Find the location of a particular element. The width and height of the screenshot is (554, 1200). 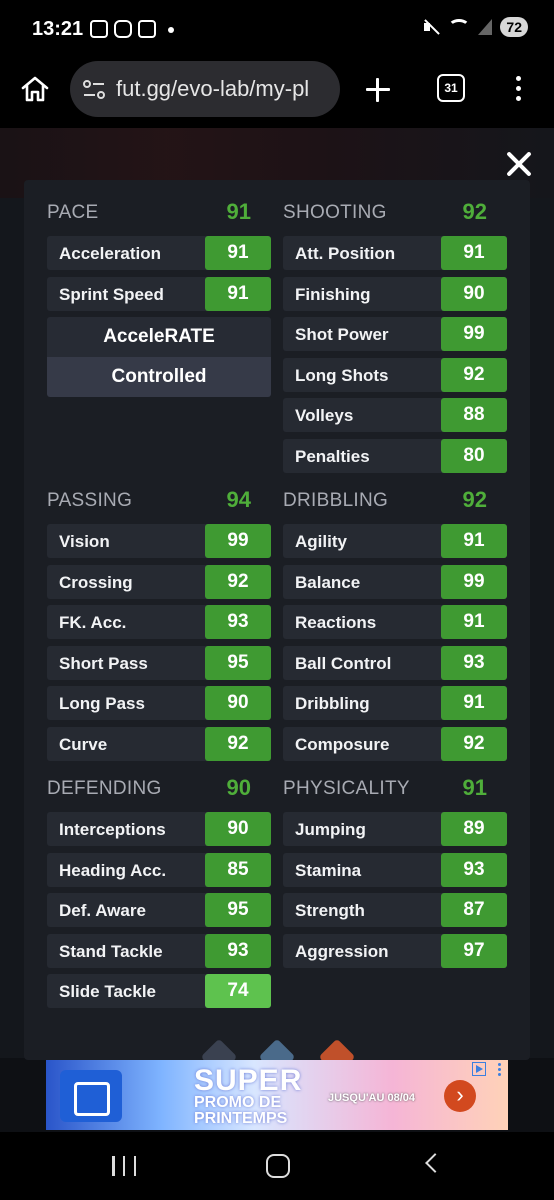

section-header: PASSING 94 is located at coordinates (159, 500).